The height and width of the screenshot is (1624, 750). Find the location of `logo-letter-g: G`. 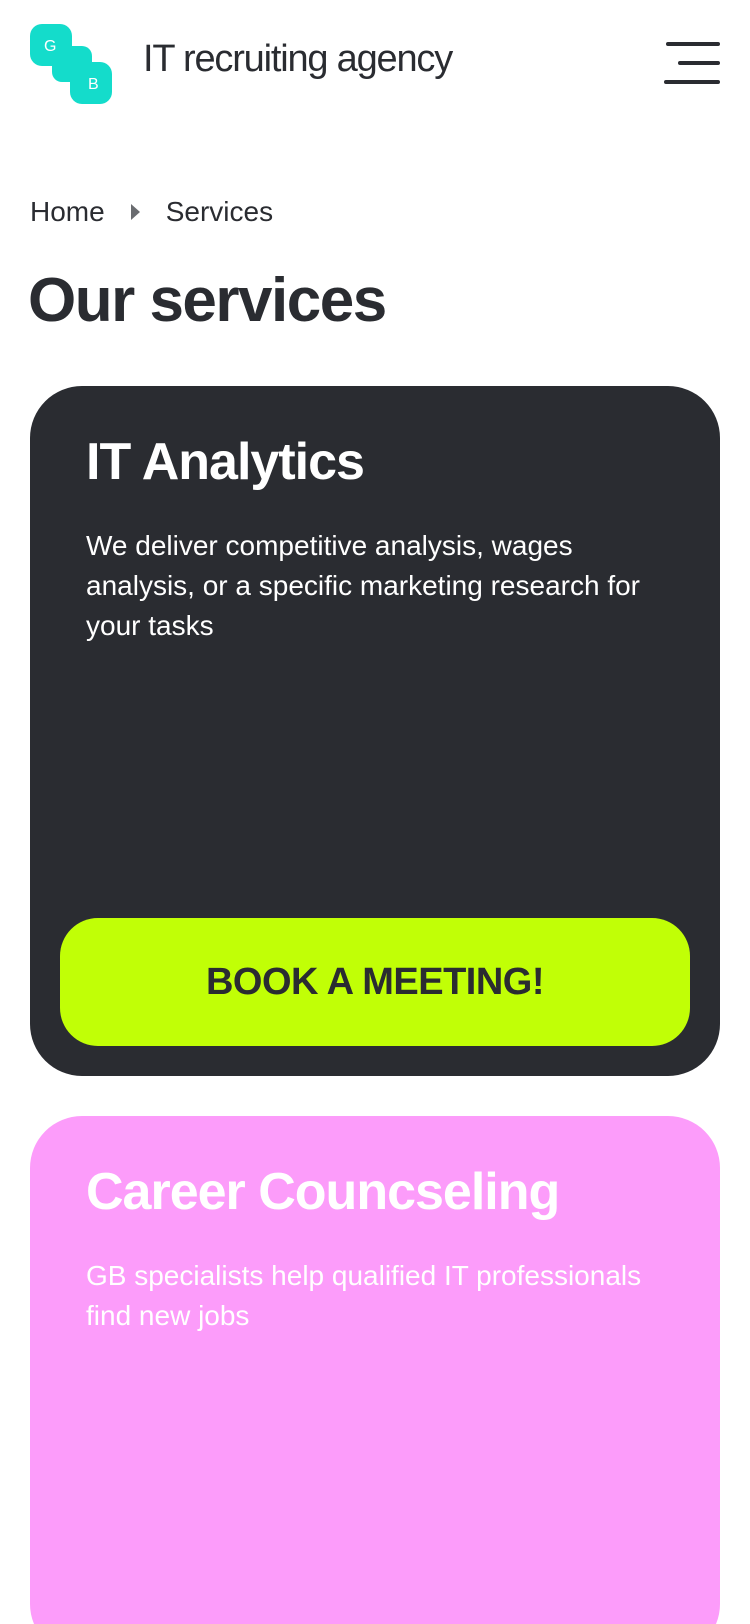

logo-letter-g: G is located at coordinates (50, 46).